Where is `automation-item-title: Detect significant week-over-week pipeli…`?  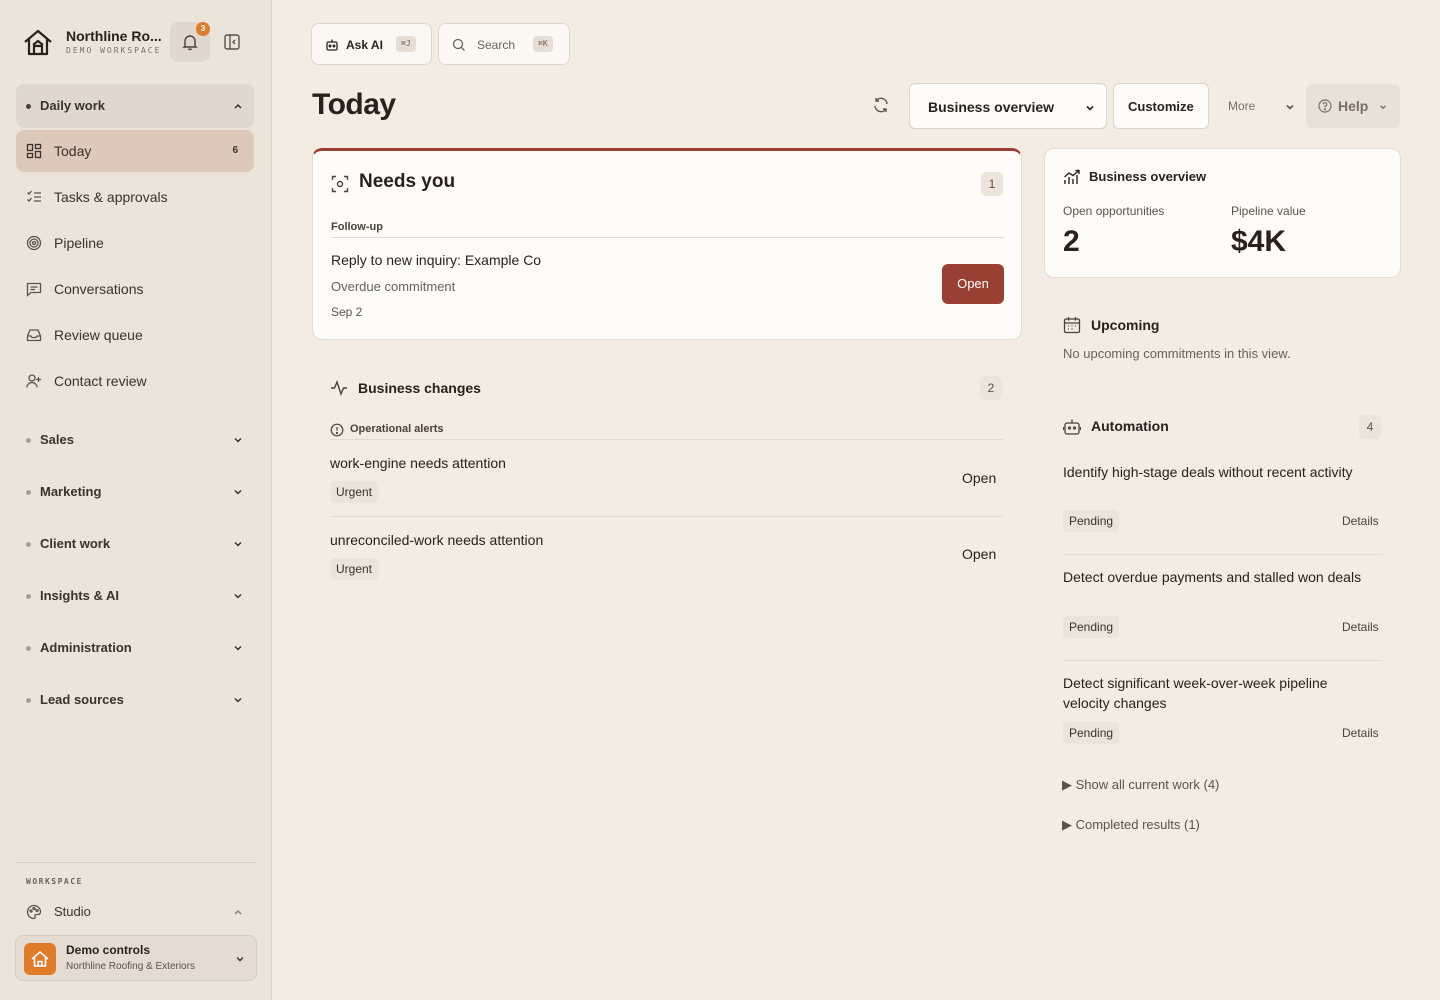
automation-item-title: Detect significant week-over-week pipeli… is located at coordinates (1195, 693).